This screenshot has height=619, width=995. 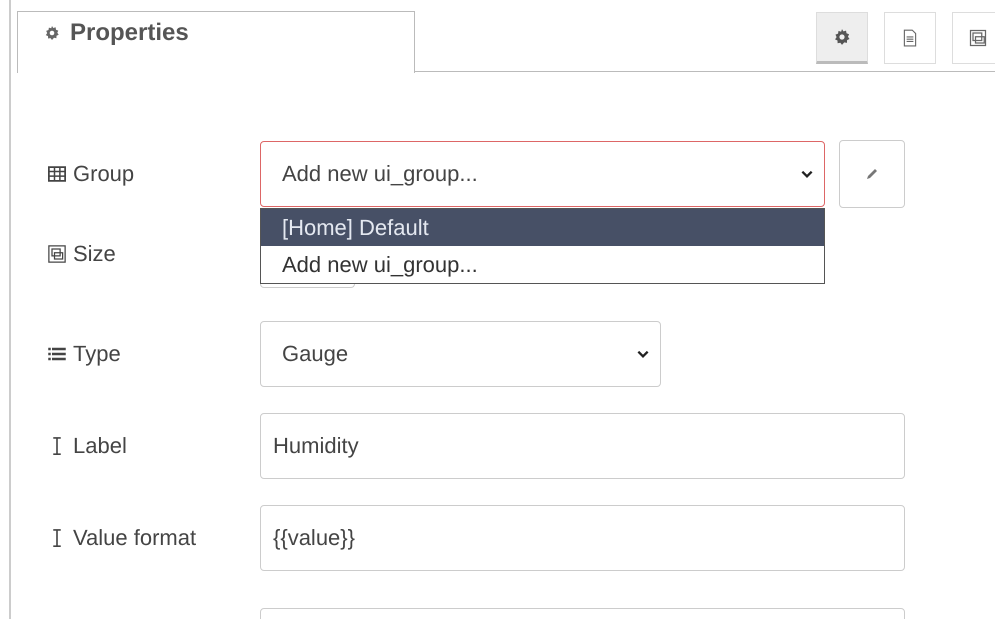 What do you see at coordinates (103, 174) in the screenshot?
I see `field-label: Group` at bounding box center [103, 174].